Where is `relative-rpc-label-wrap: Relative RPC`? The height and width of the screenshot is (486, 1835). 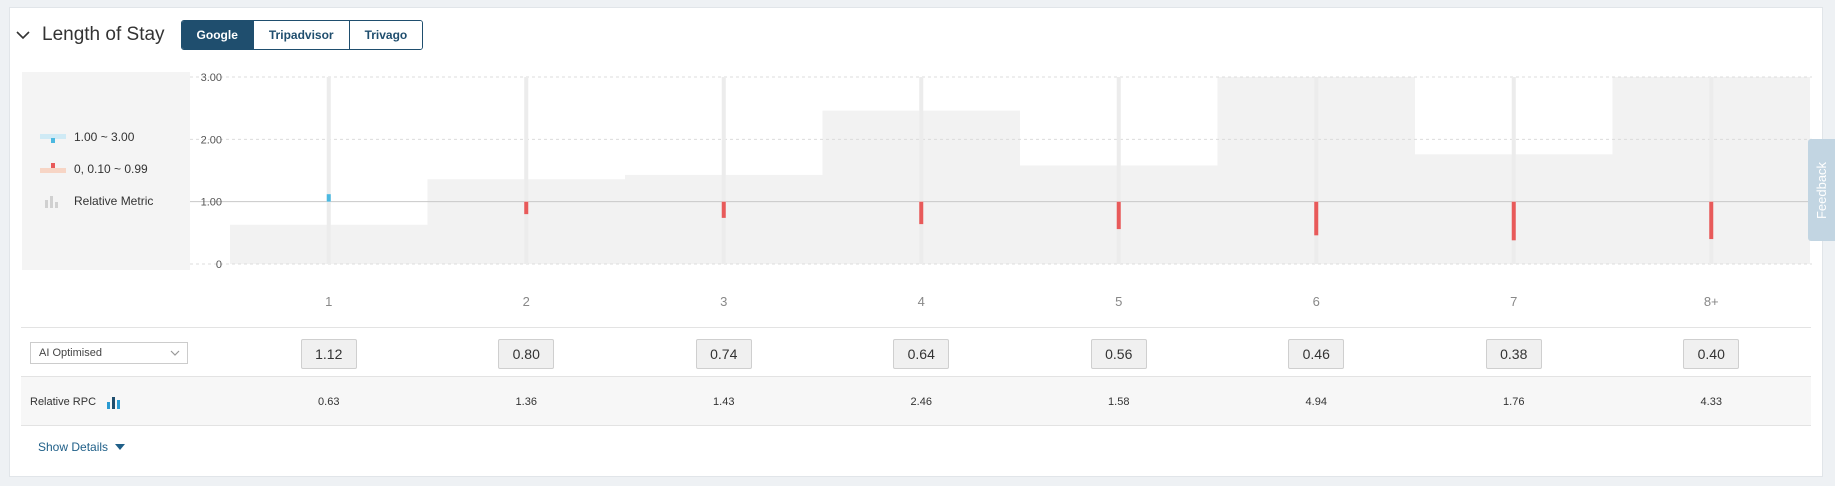 relative-rpc-label-wrap: Relative RPC is located at coordinates (76, 402).